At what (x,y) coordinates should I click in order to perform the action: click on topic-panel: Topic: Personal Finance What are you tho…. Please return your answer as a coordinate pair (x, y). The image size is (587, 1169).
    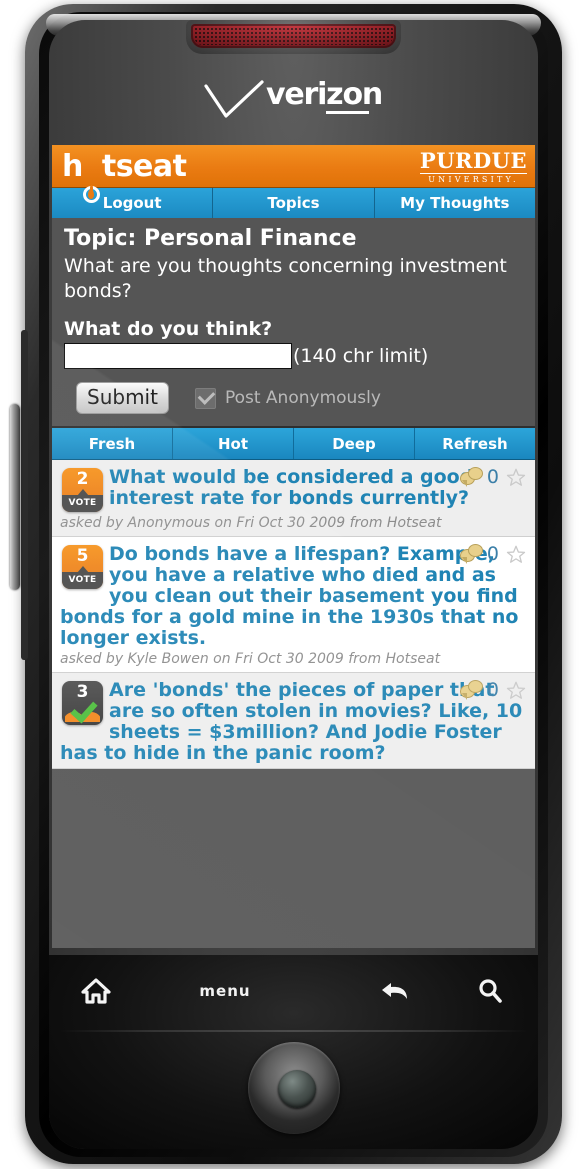
    Looking at the image, I should click on (293, 323).